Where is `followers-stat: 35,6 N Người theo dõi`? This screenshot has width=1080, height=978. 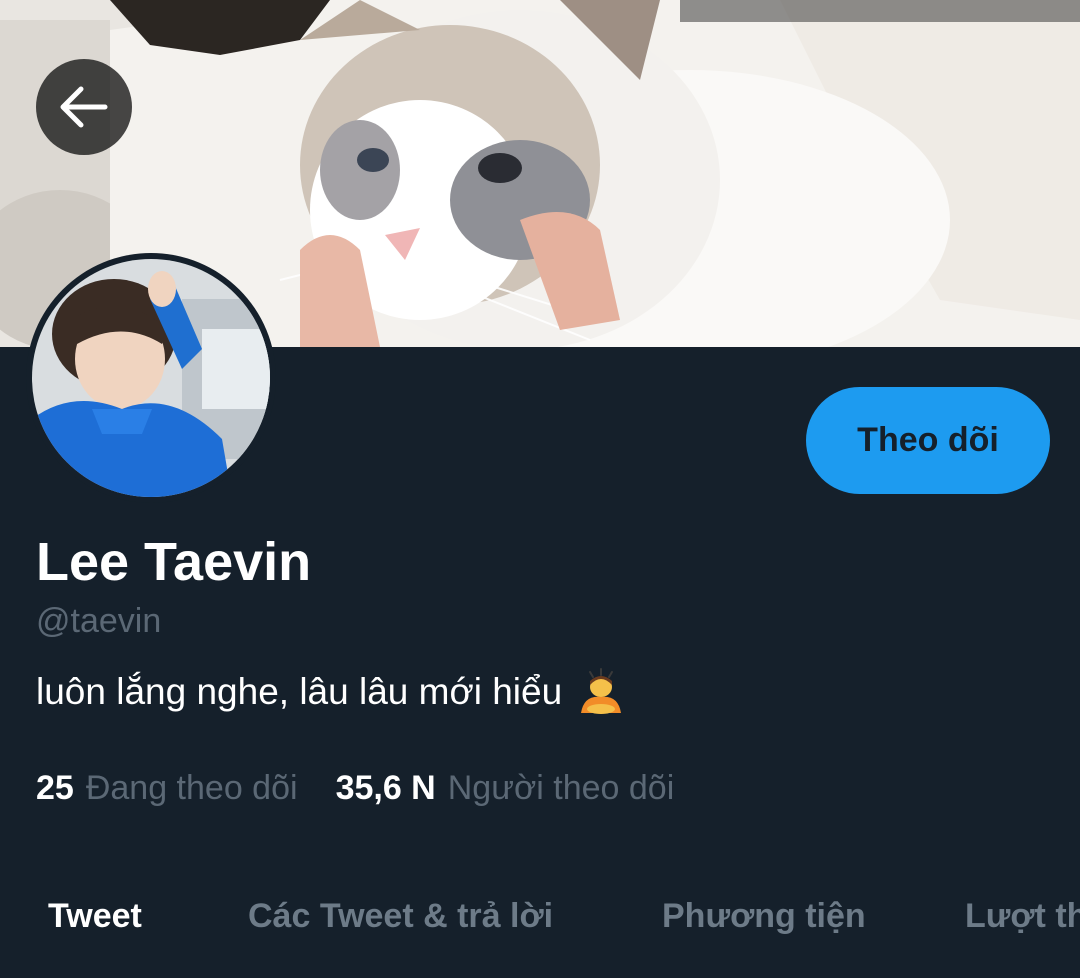
followers-stat: 35,6 N Người theo dõi is located at coordinates (505, 788).